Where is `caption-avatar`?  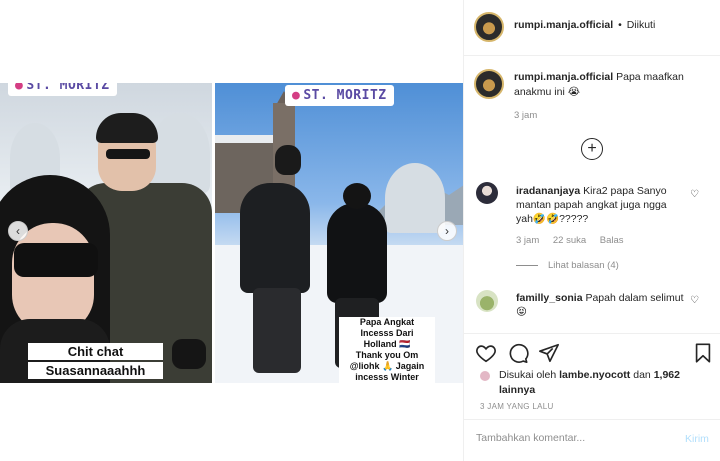
caption-avatar is located at coordinates (489, 84).